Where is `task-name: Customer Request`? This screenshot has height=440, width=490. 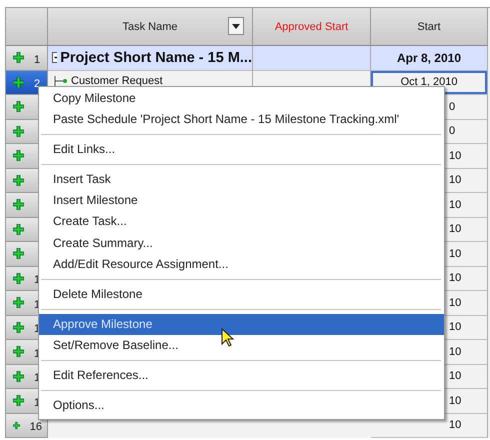 task-name: Customer Request is located at coordinates (117, 80).